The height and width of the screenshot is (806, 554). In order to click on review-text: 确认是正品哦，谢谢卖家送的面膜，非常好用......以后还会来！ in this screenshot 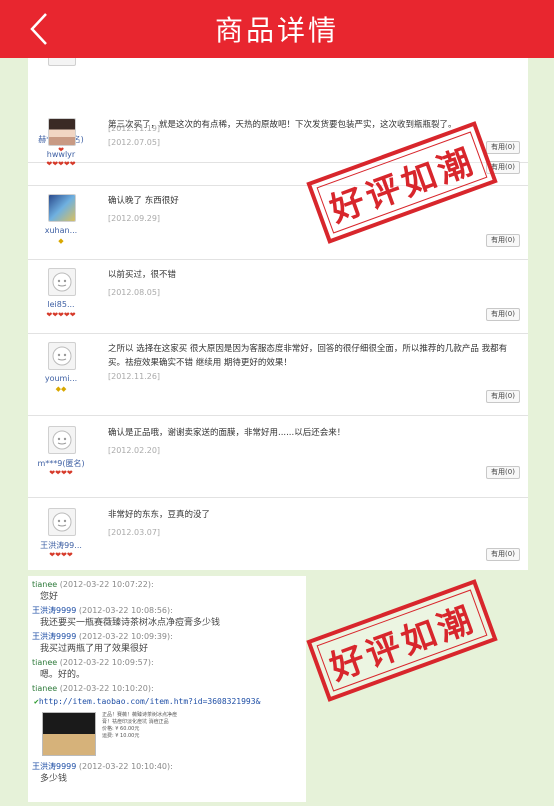, I will do `click(227, 433)`.